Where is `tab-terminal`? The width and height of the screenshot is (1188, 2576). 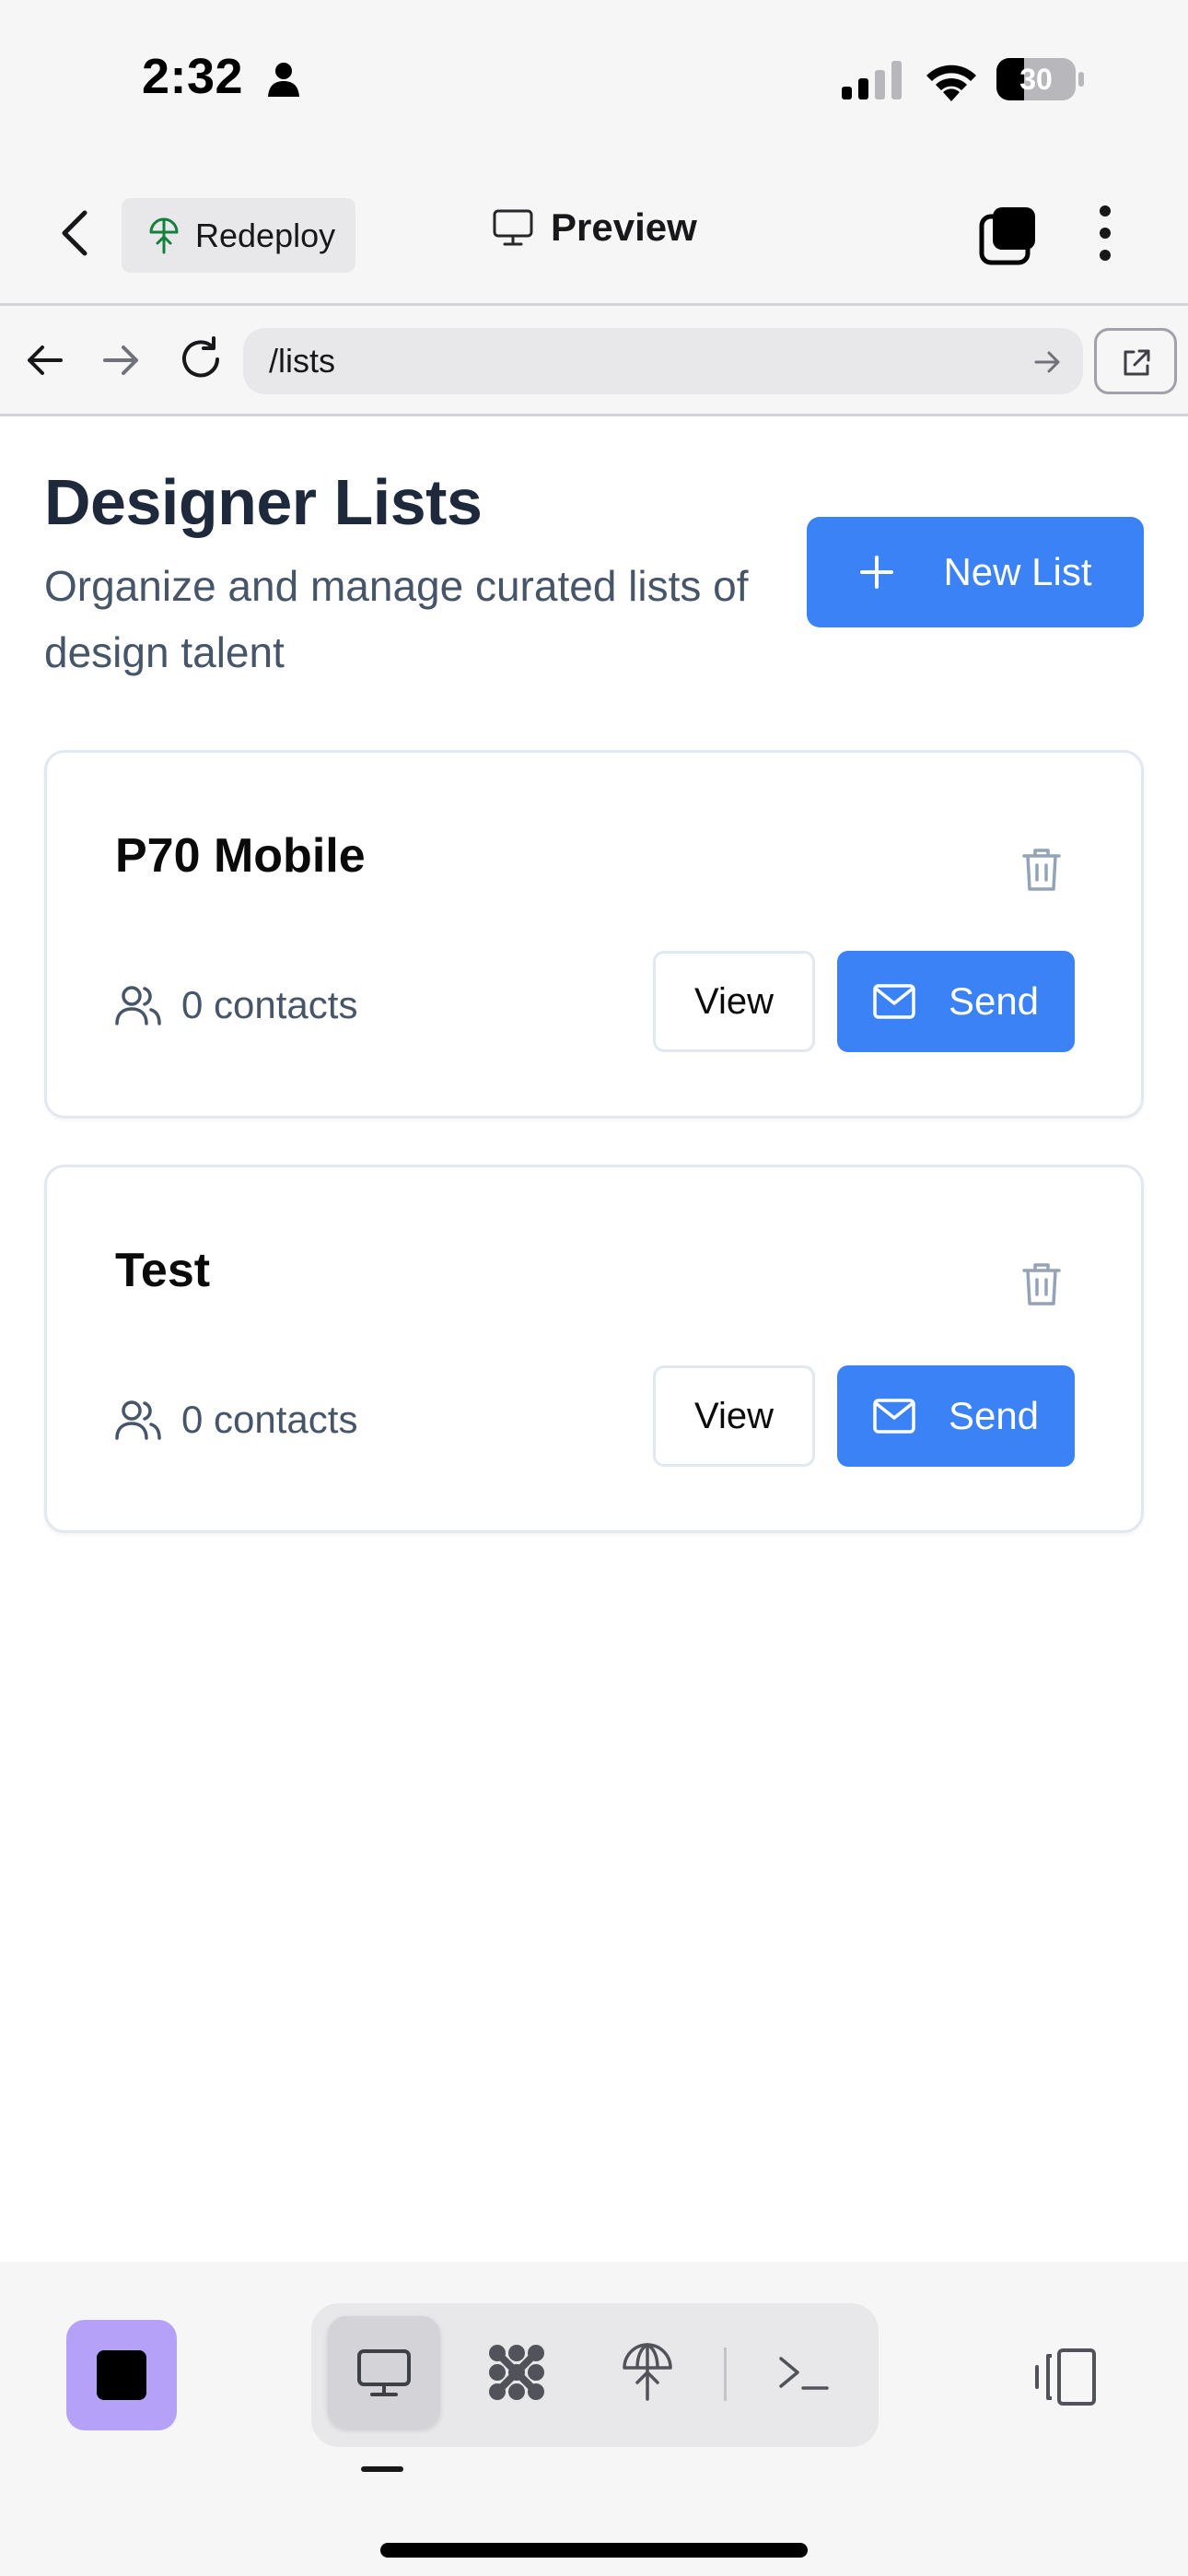 tab-terminal is located at coordinates (804, 2372).